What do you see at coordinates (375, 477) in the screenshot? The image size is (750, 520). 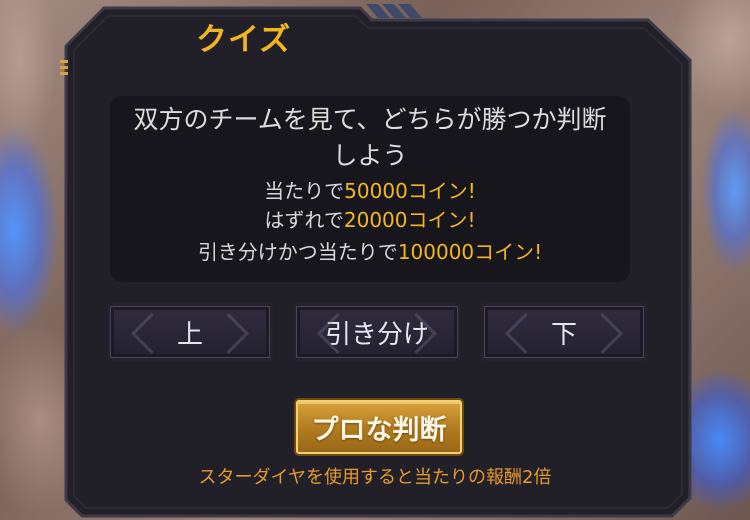 I see `star-diamond-note: スターダイヤを使用すると当たりの報酬2倍` at bounding box center [375, 477].